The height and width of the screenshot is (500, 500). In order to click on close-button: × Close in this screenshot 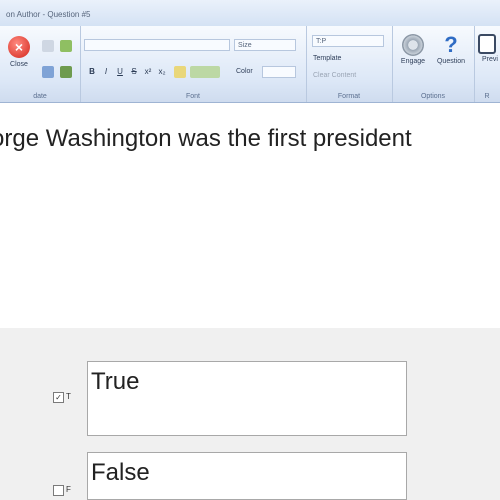, I will do `click(19, 52)`.